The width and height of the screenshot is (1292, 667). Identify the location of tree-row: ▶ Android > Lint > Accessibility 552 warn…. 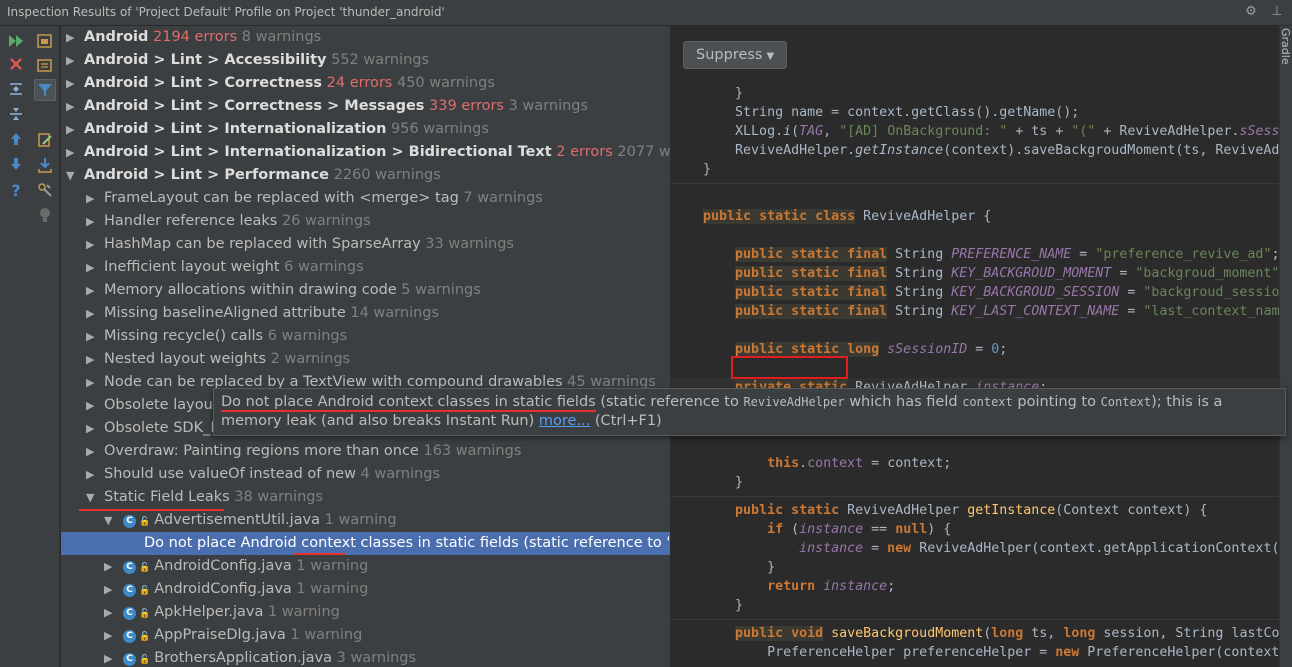
(365, 60).